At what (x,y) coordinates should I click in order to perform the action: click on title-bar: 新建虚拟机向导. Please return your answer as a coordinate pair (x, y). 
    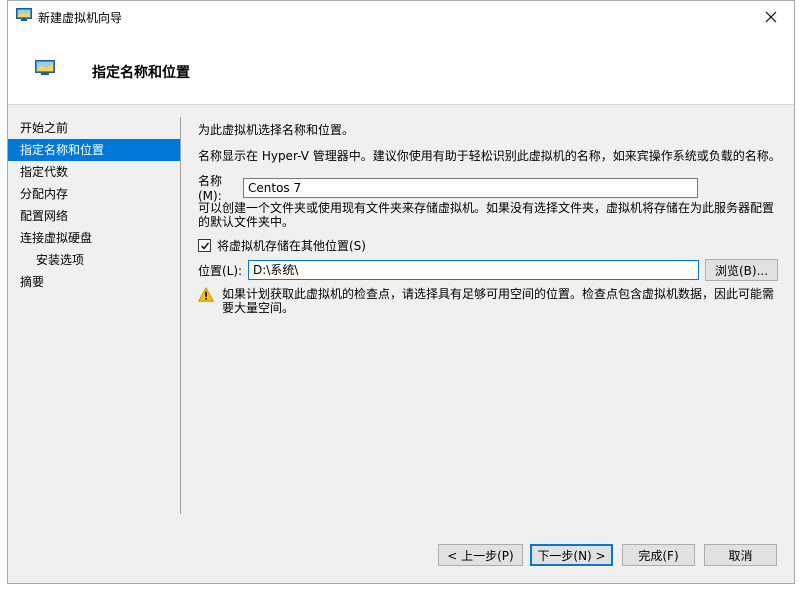
    Looking at the image, I should click on (401, 16).